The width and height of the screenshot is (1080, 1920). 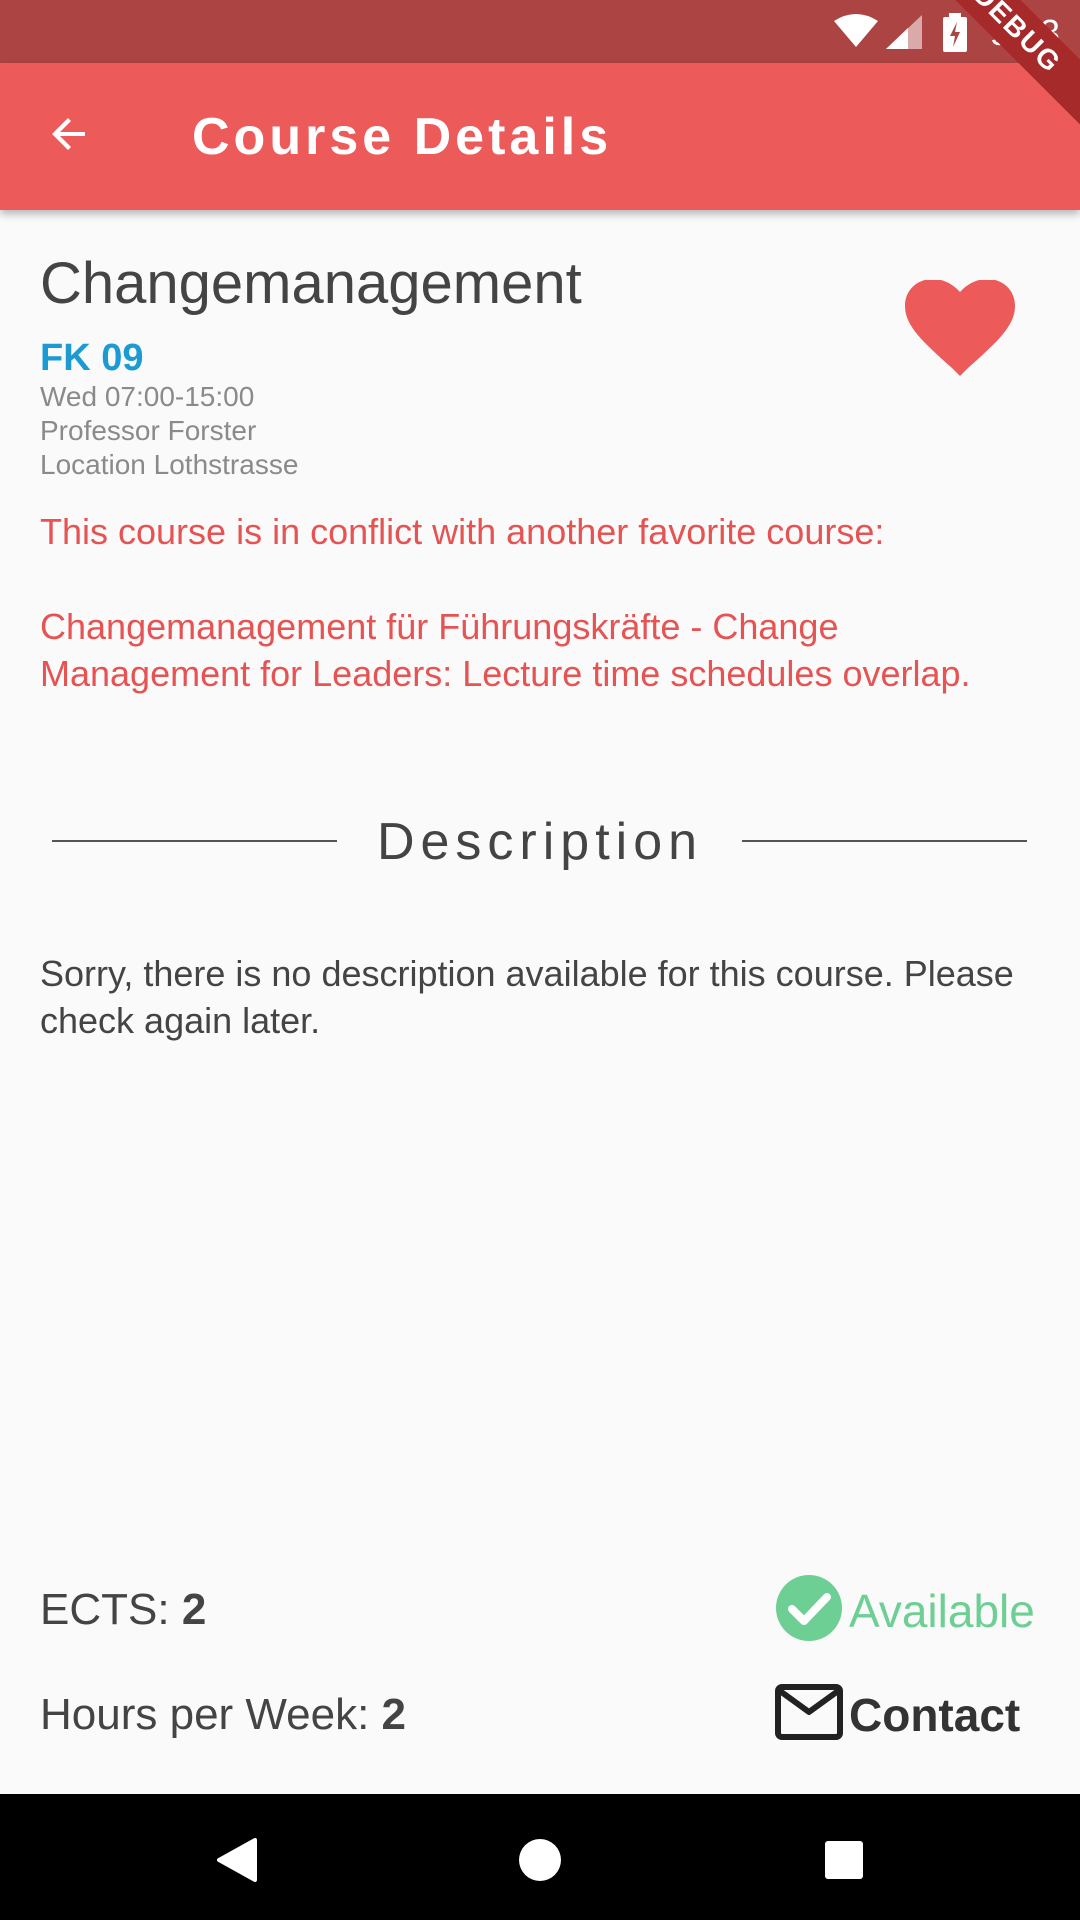 What do you see at coordinates (394, 1714) in the screenshot?
I see `hours-value: 2` at bounding box center [394, 1714].